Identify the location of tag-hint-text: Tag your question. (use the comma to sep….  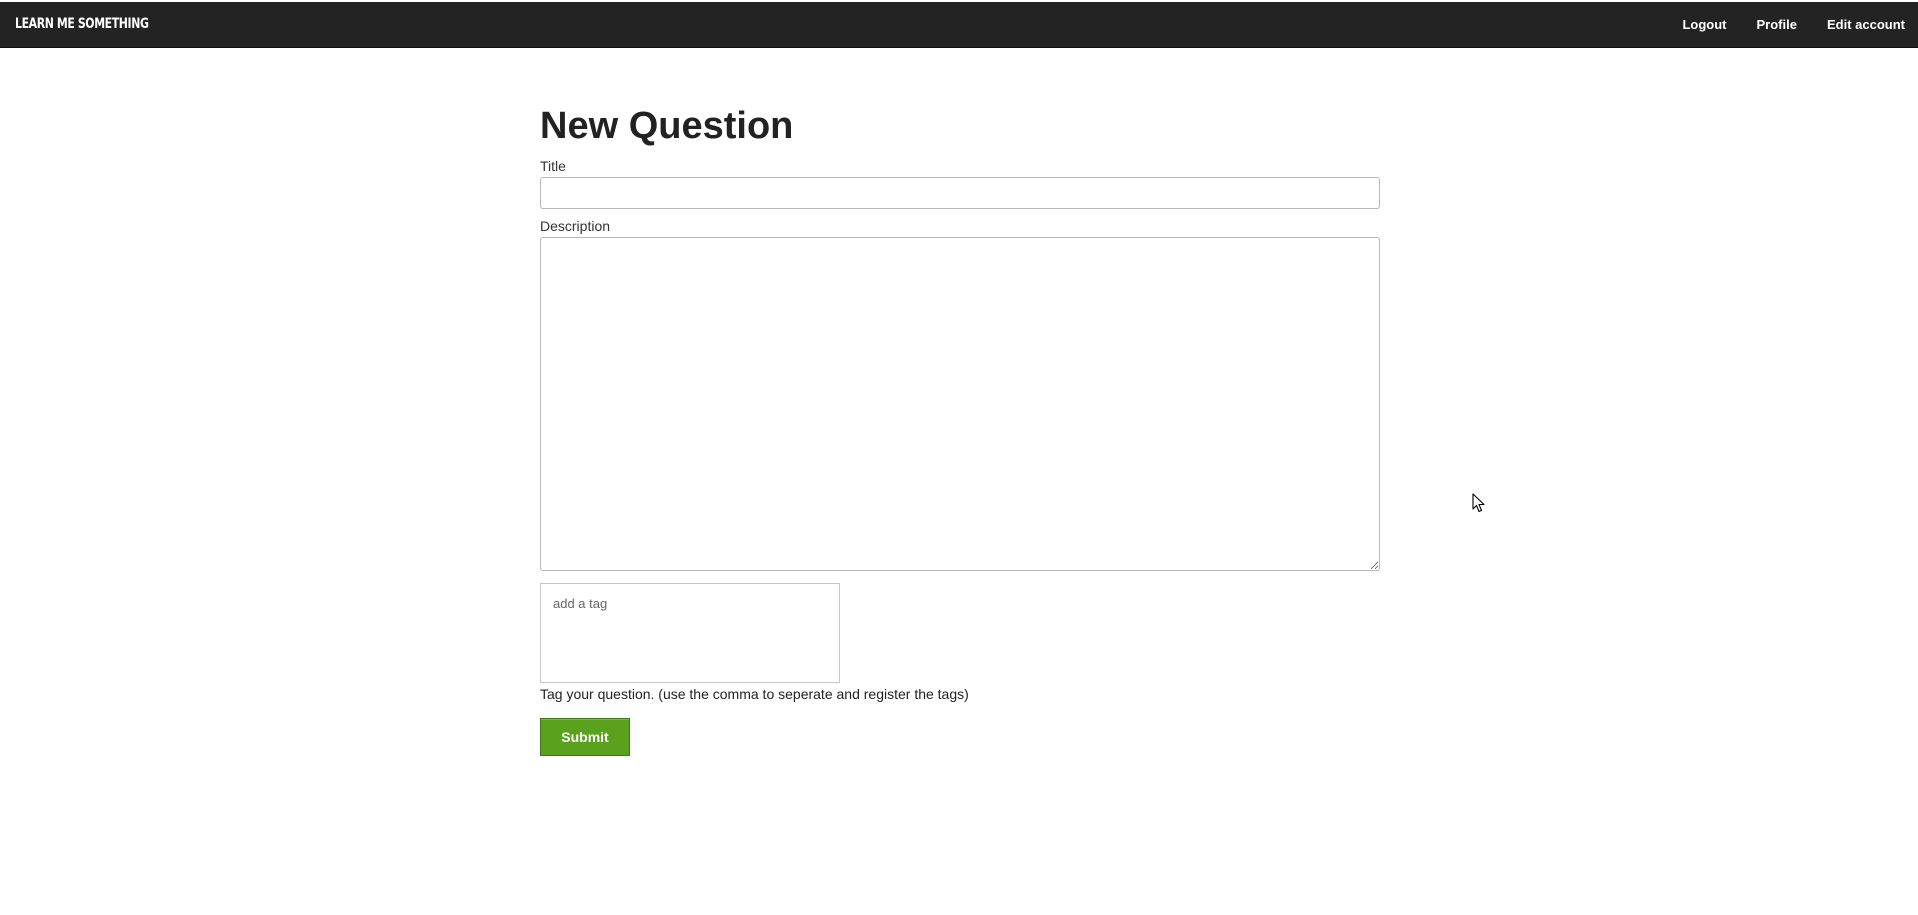
(754, 694).